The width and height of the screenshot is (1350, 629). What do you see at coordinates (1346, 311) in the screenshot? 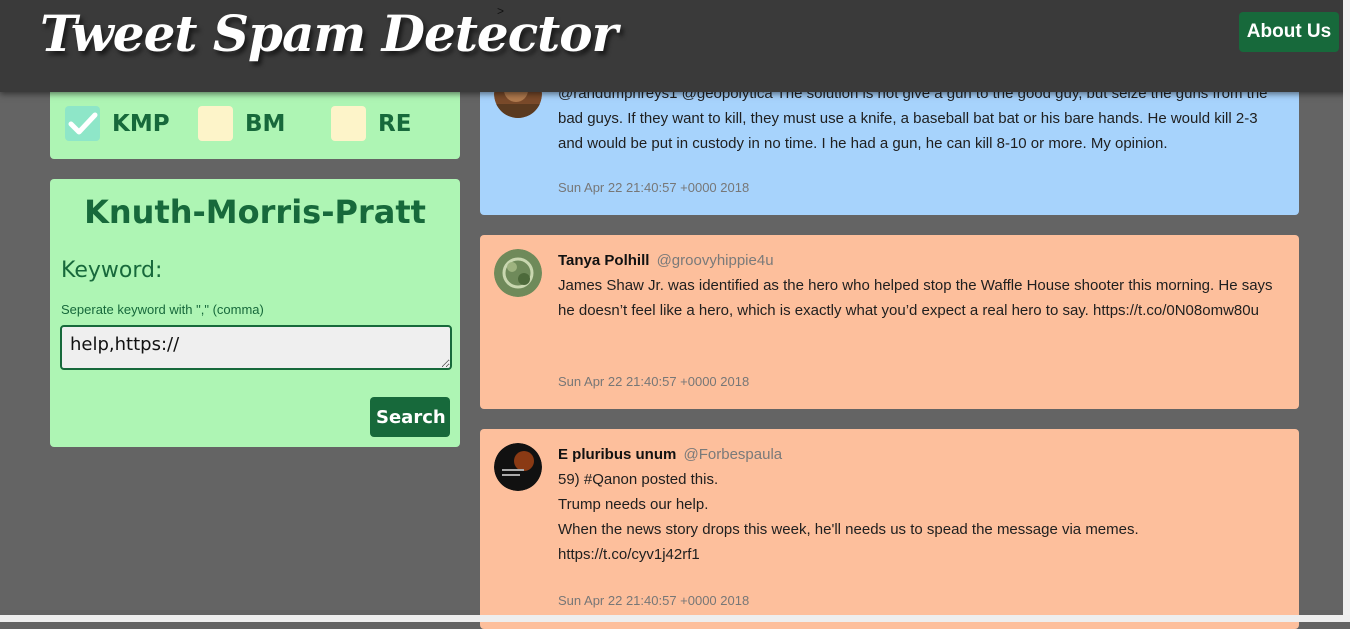
I see `scrollbar-track` at bounding box center [1346, 311].